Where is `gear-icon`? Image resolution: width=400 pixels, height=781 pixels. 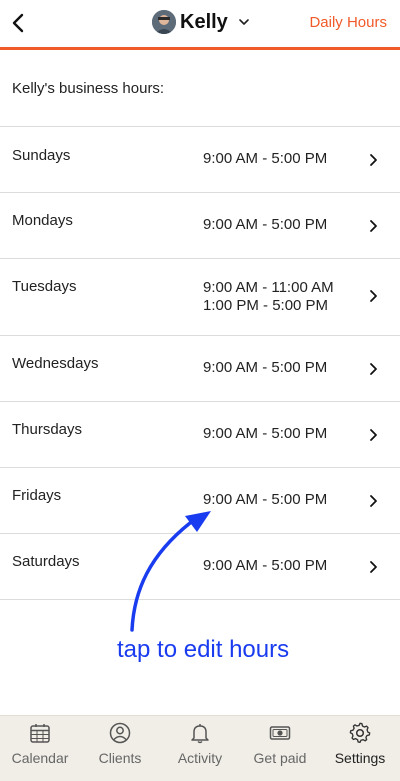 gear-icon is located at coordinates (360, 732).